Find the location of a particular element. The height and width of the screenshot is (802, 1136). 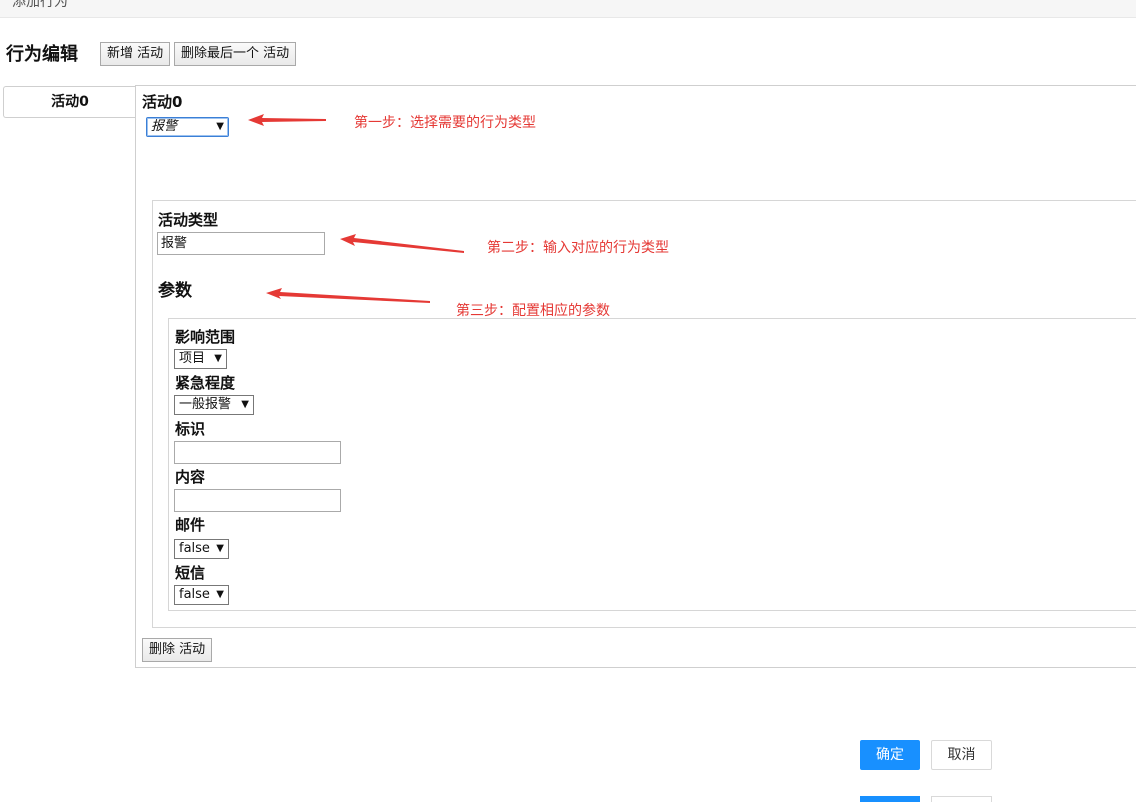

delete-activity-button: 删除 活动 is located at coordinates (177, 650).